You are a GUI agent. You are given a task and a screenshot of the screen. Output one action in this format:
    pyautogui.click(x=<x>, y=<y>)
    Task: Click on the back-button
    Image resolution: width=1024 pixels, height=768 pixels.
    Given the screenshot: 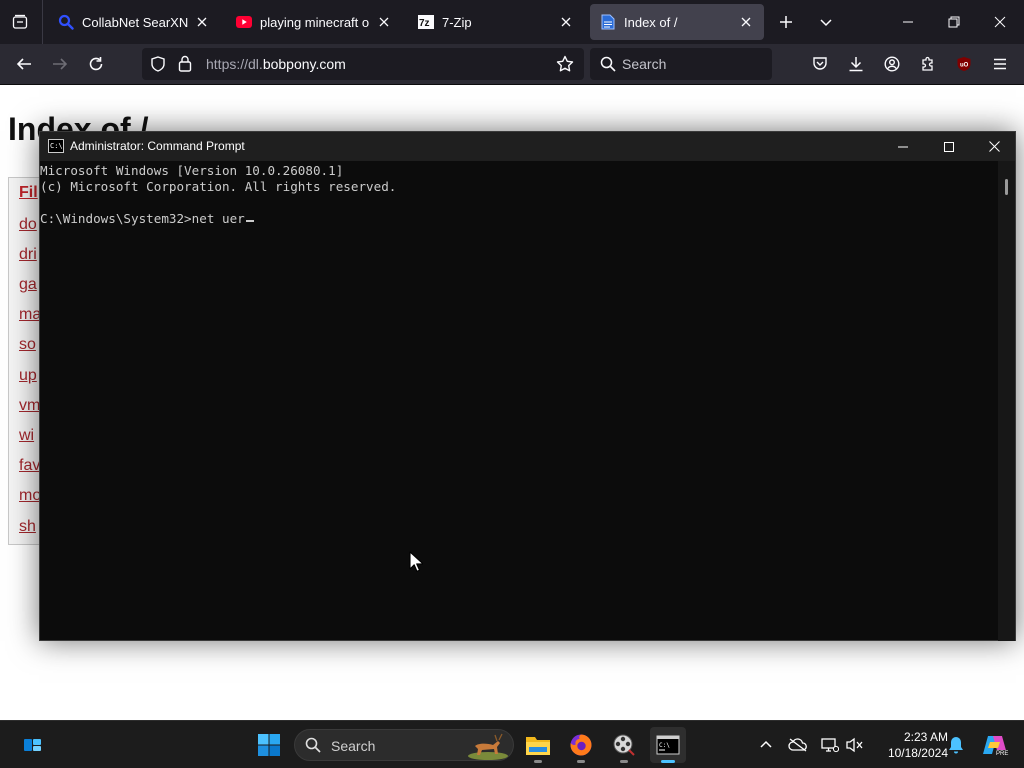 What is the action you would take?
    pyautogui.click(x=24, y=64)
    